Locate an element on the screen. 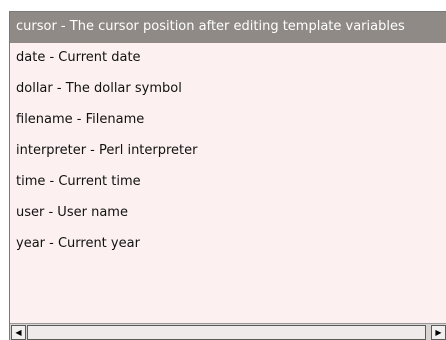 The image size is (446, 340). scroll-left-button: ◀ is located at coordinates (18, 332).